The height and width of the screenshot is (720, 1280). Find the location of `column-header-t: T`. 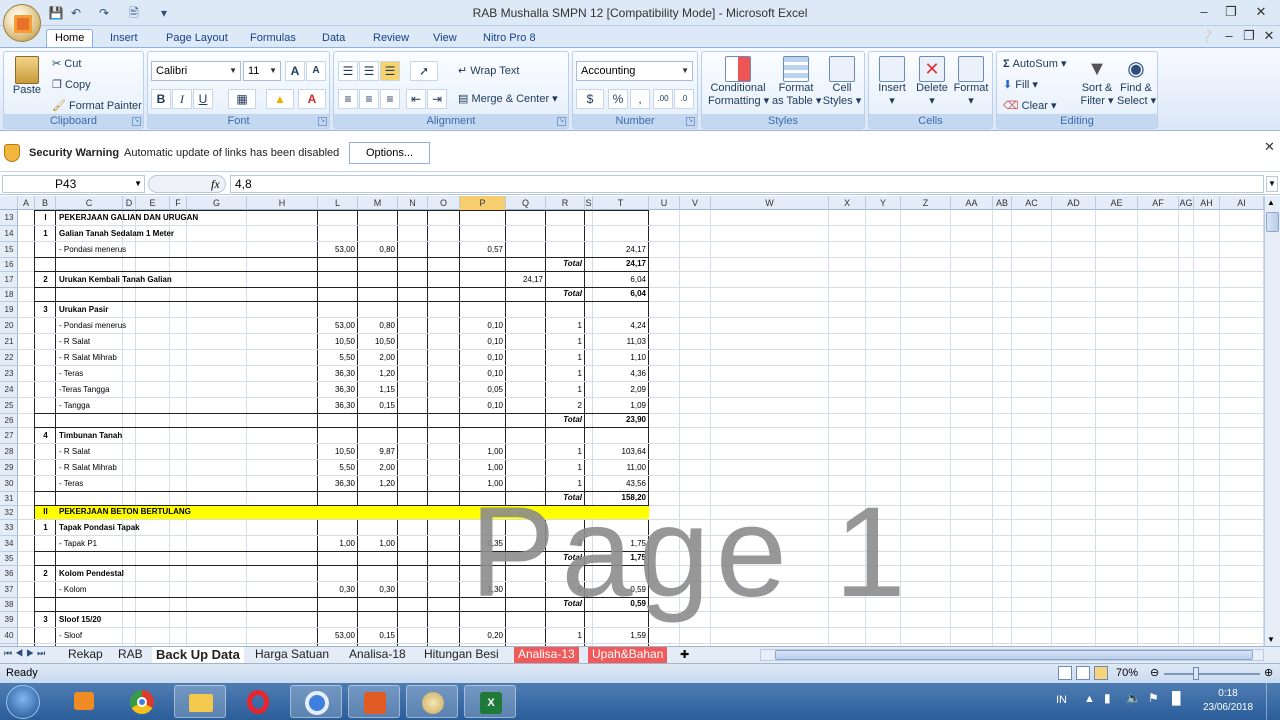

column-header-t: T is located at coordinates (621, 203).